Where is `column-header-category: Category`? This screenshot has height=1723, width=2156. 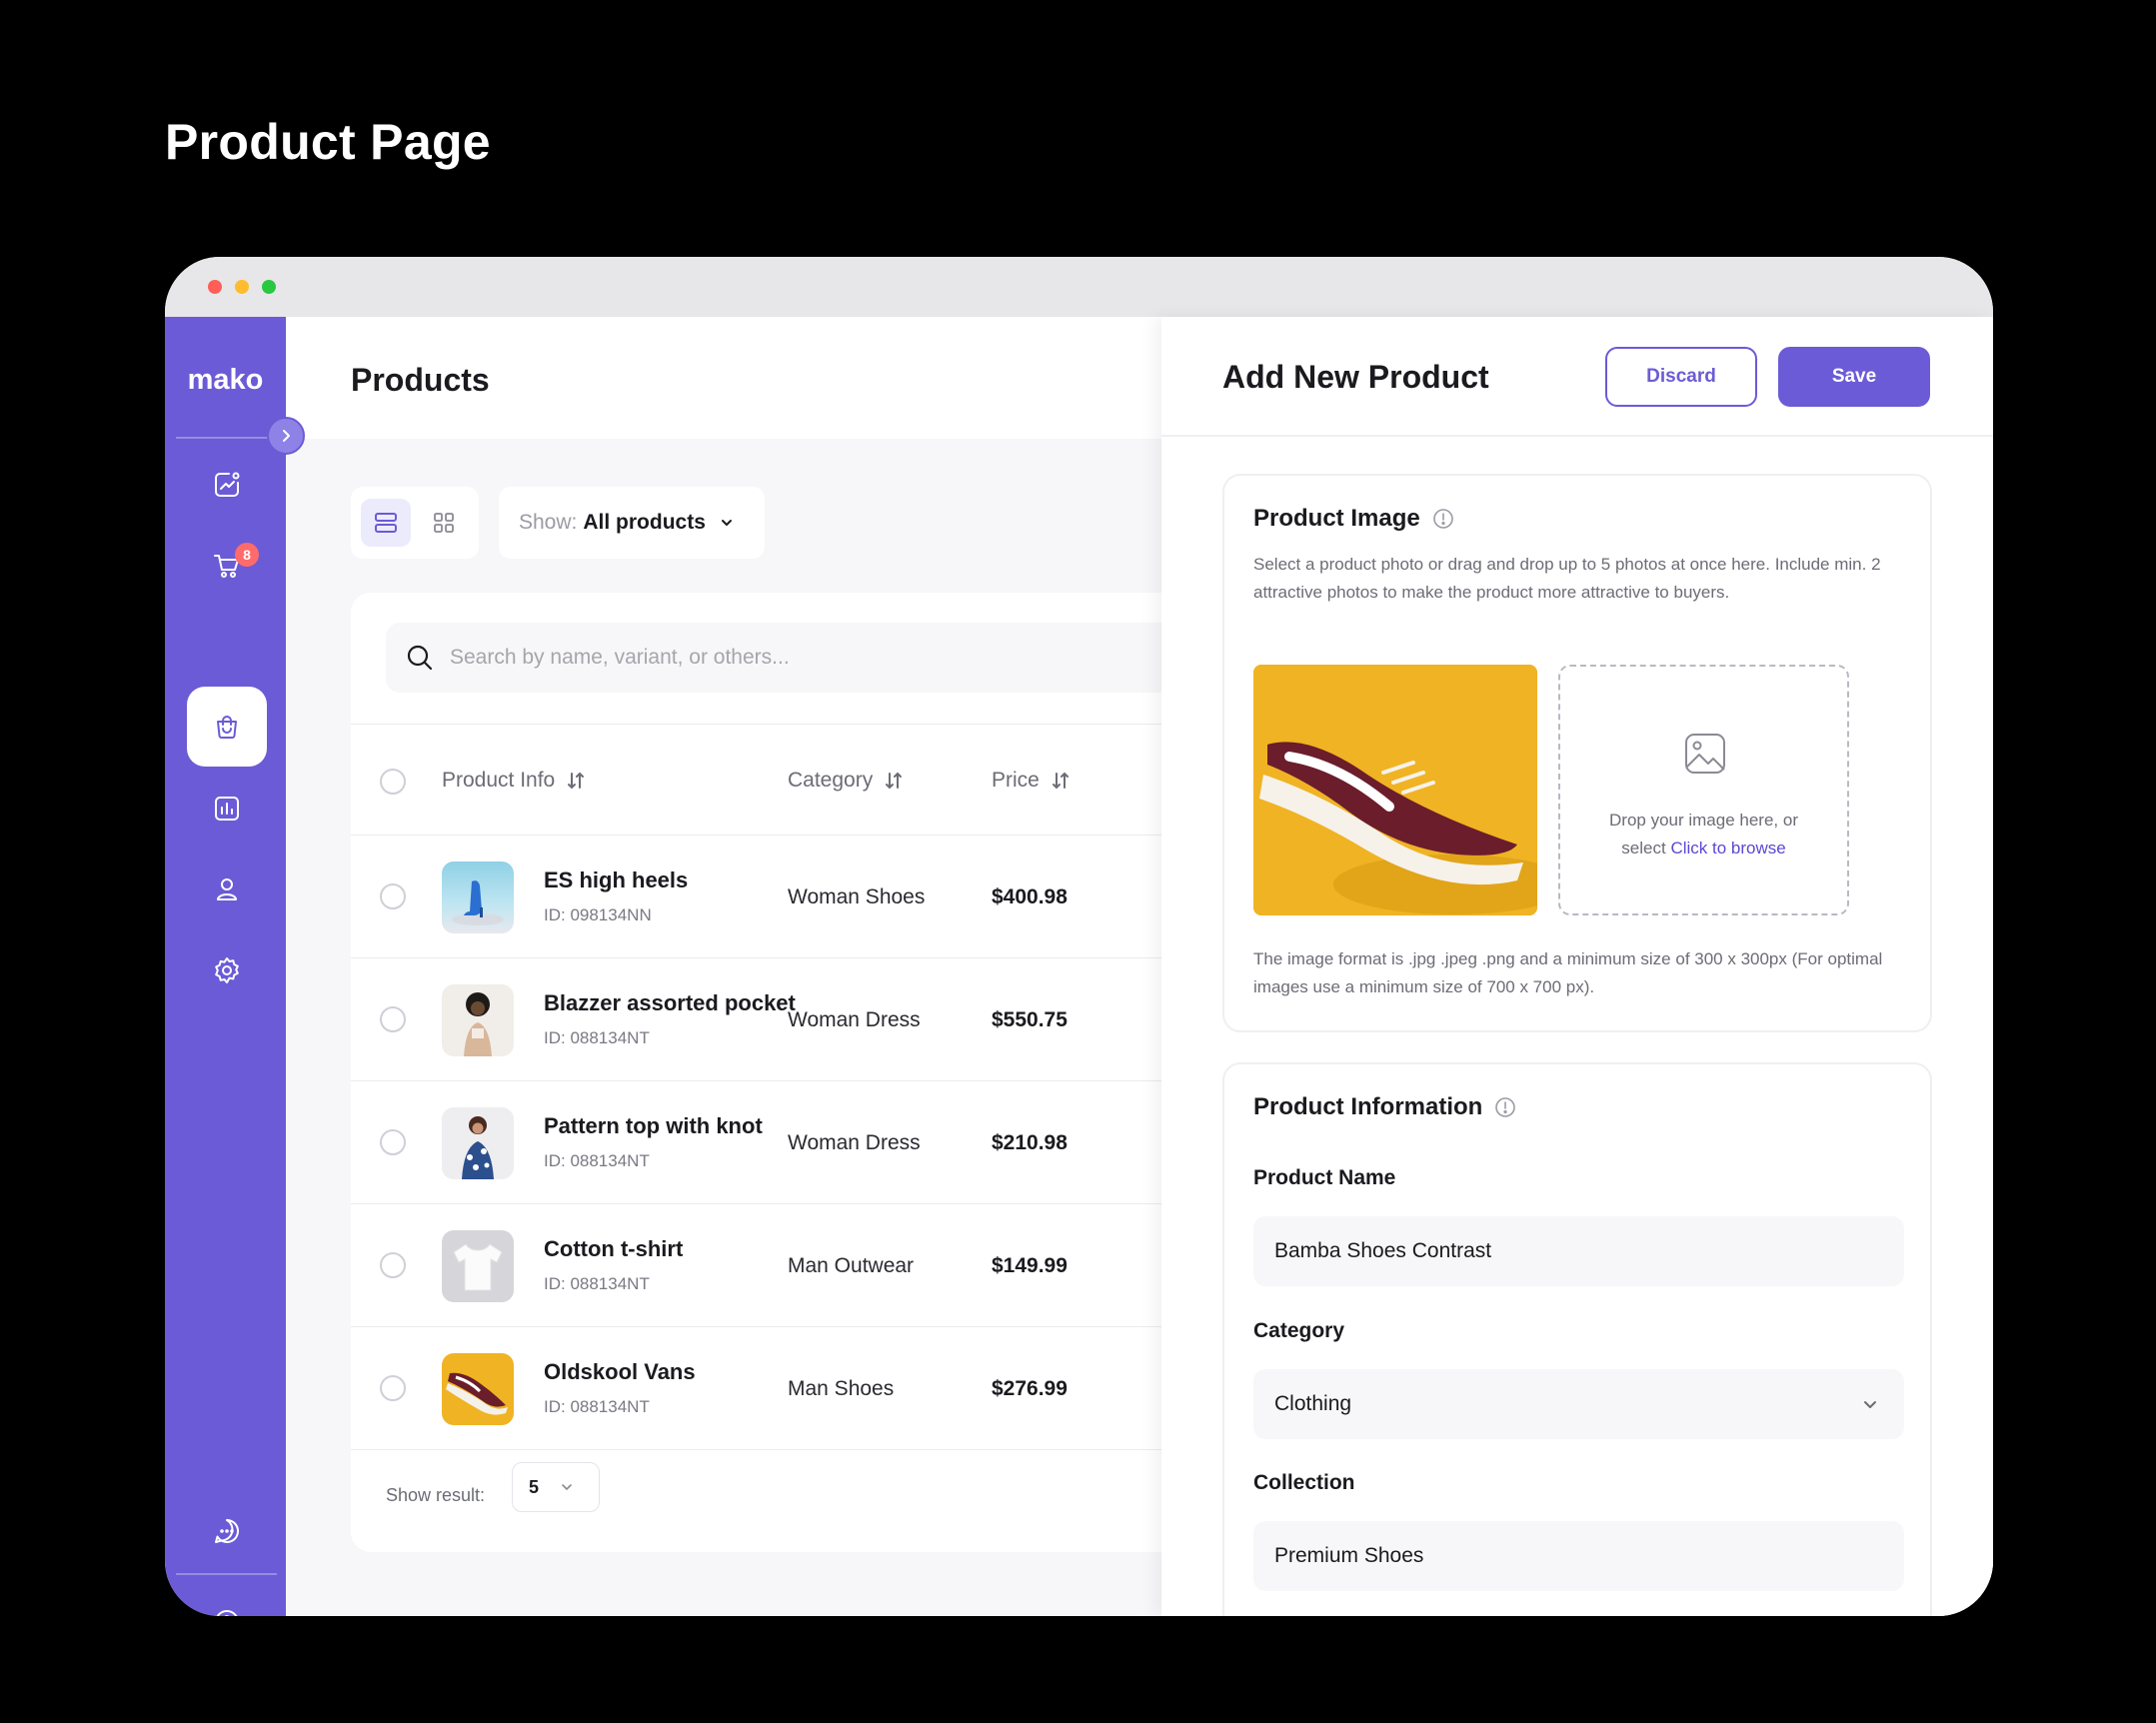 column-header-category: Category is located at coordinates (845, 781).